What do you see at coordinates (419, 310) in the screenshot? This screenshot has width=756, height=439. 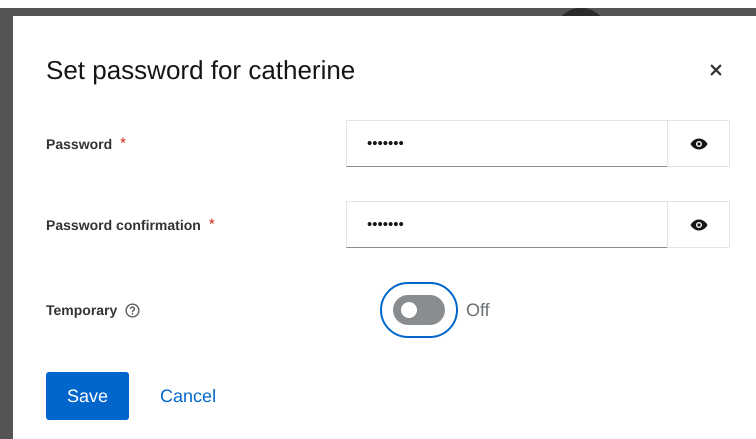 I see `toggle-switch` at bounding box center [419, 310].